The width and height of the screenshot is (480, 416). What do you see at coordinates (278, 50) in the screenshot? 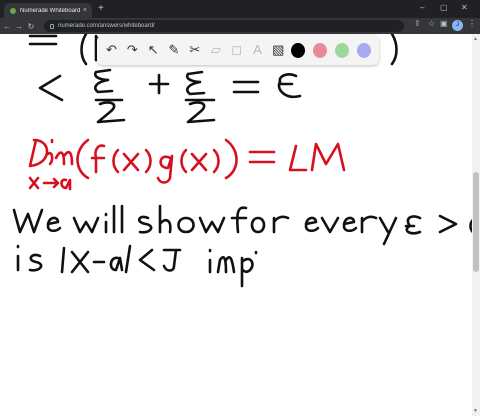
I see `image-icon: ▧` at bounding box center [278, 50].